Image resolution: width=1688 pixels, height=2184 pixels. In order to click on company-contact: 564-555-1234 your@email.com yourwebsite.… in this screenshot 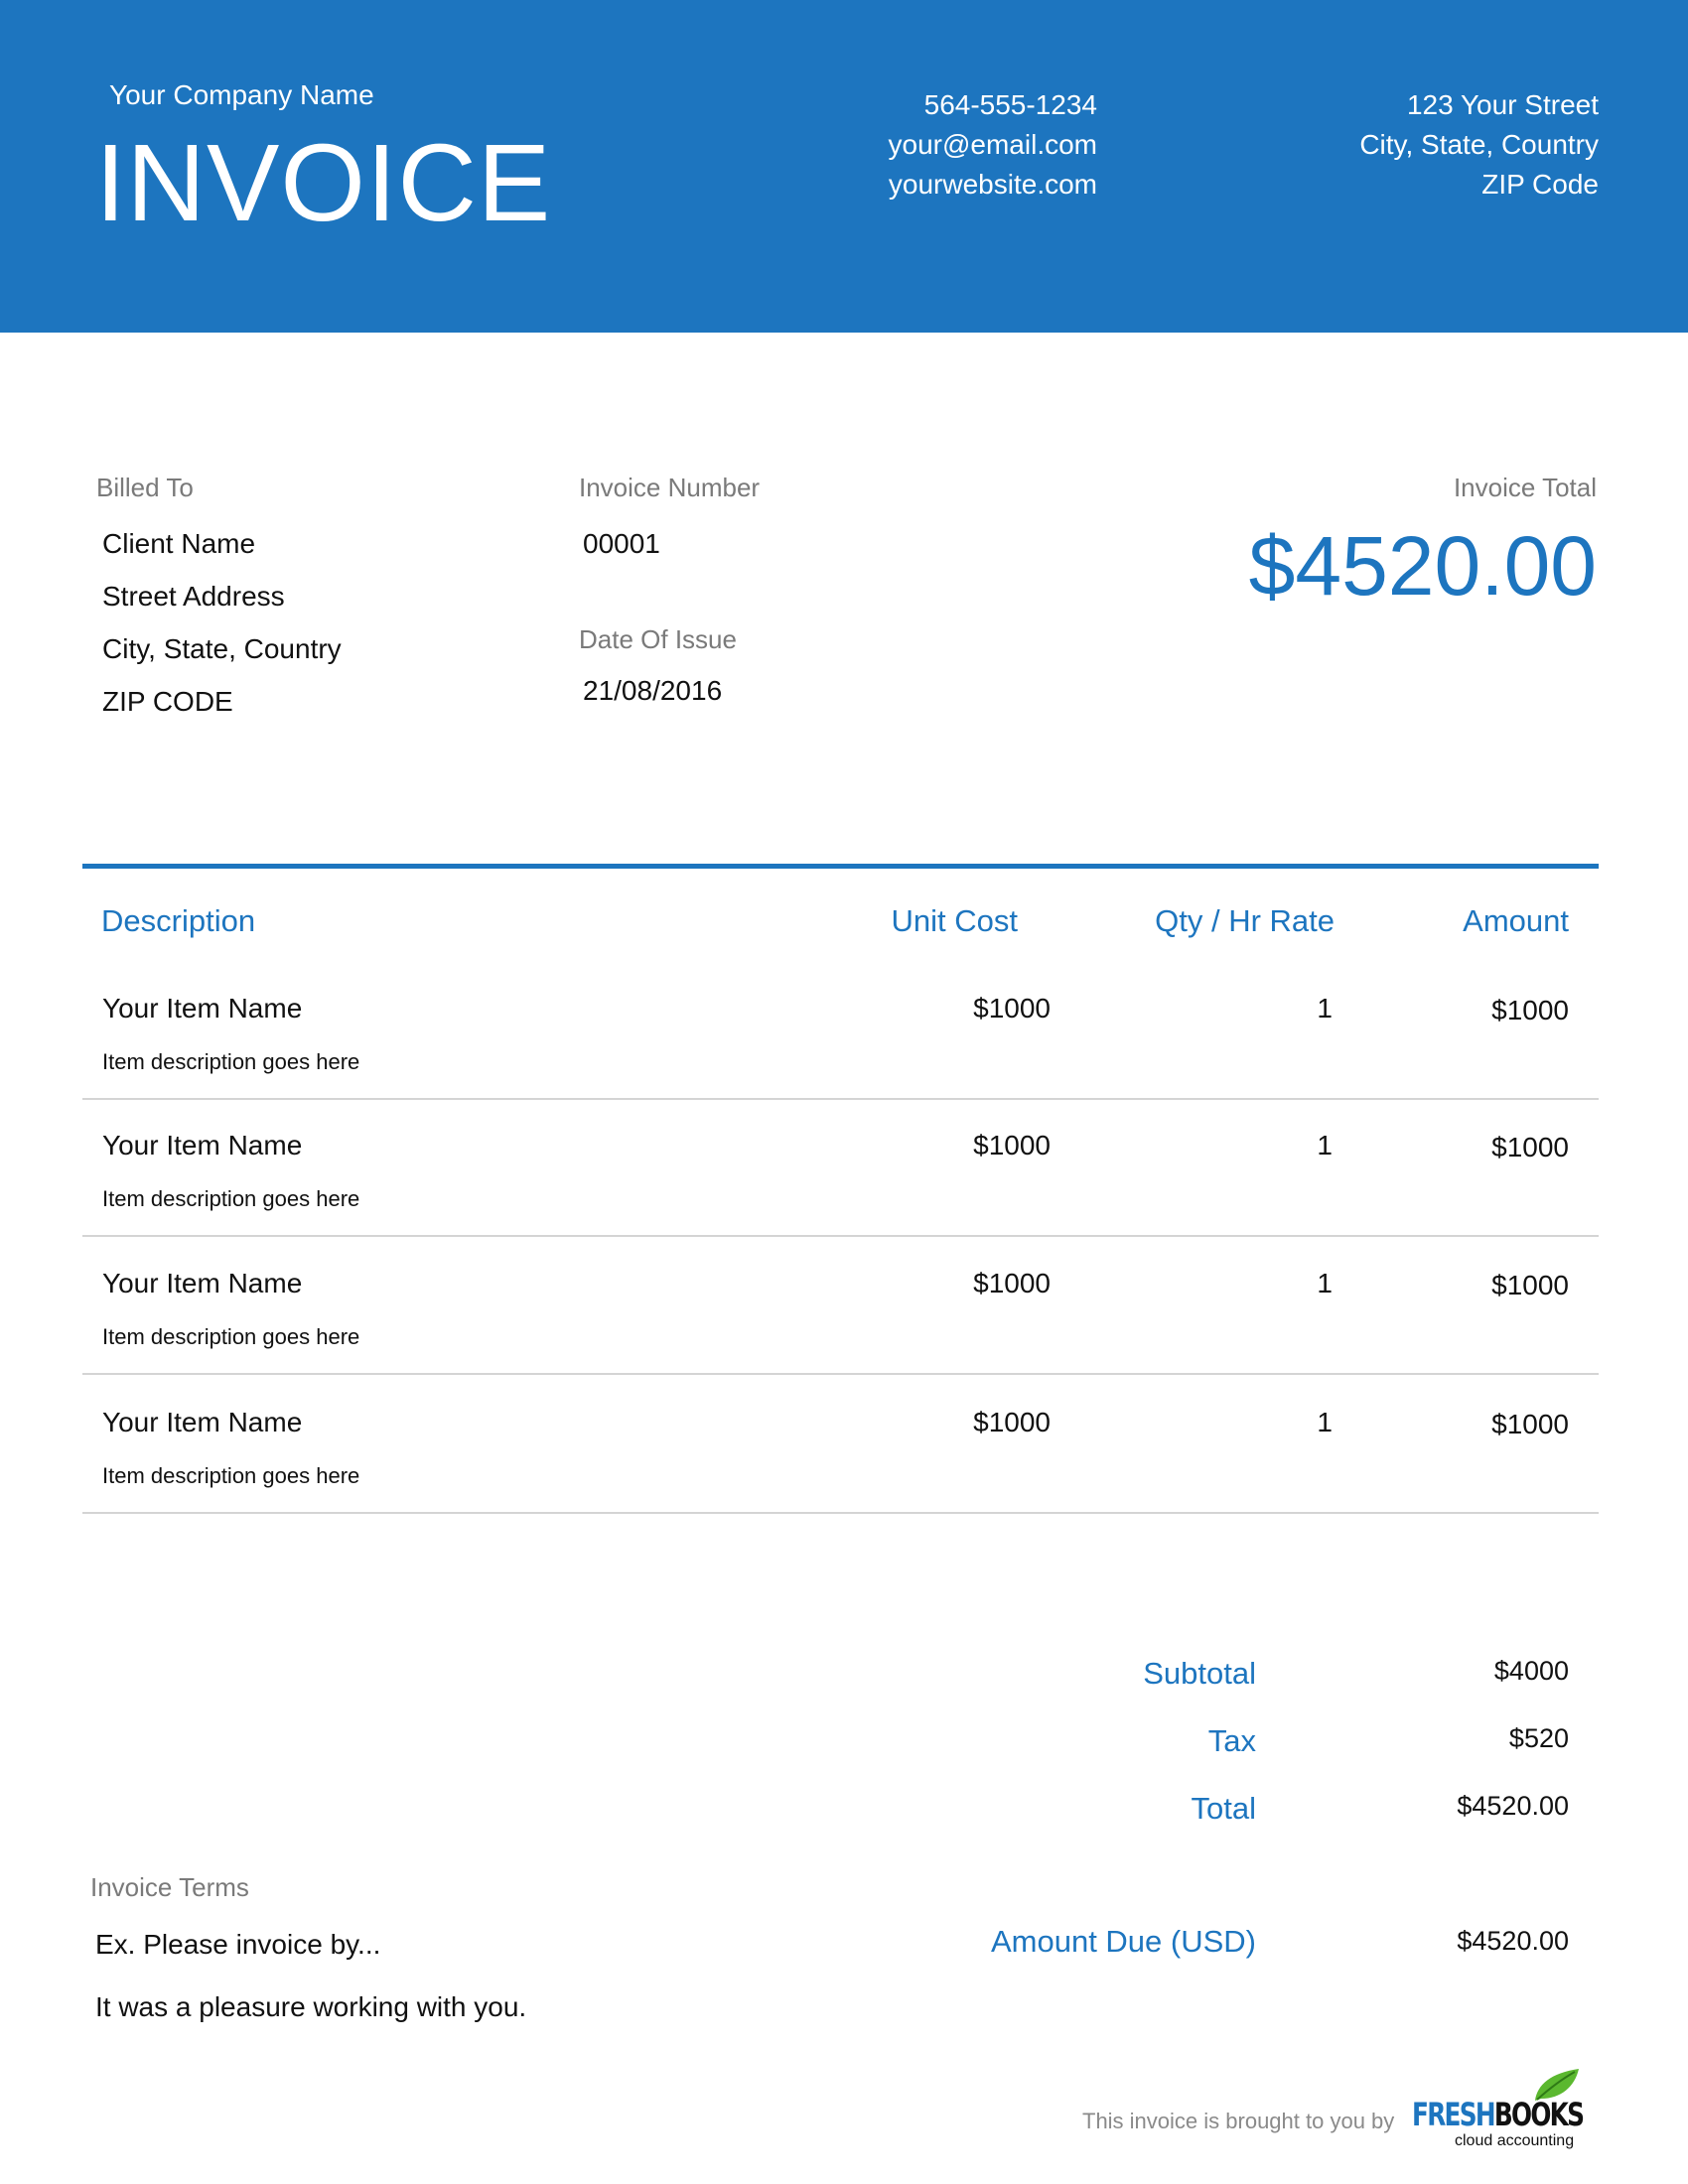, I will do `click(898, 144)`.